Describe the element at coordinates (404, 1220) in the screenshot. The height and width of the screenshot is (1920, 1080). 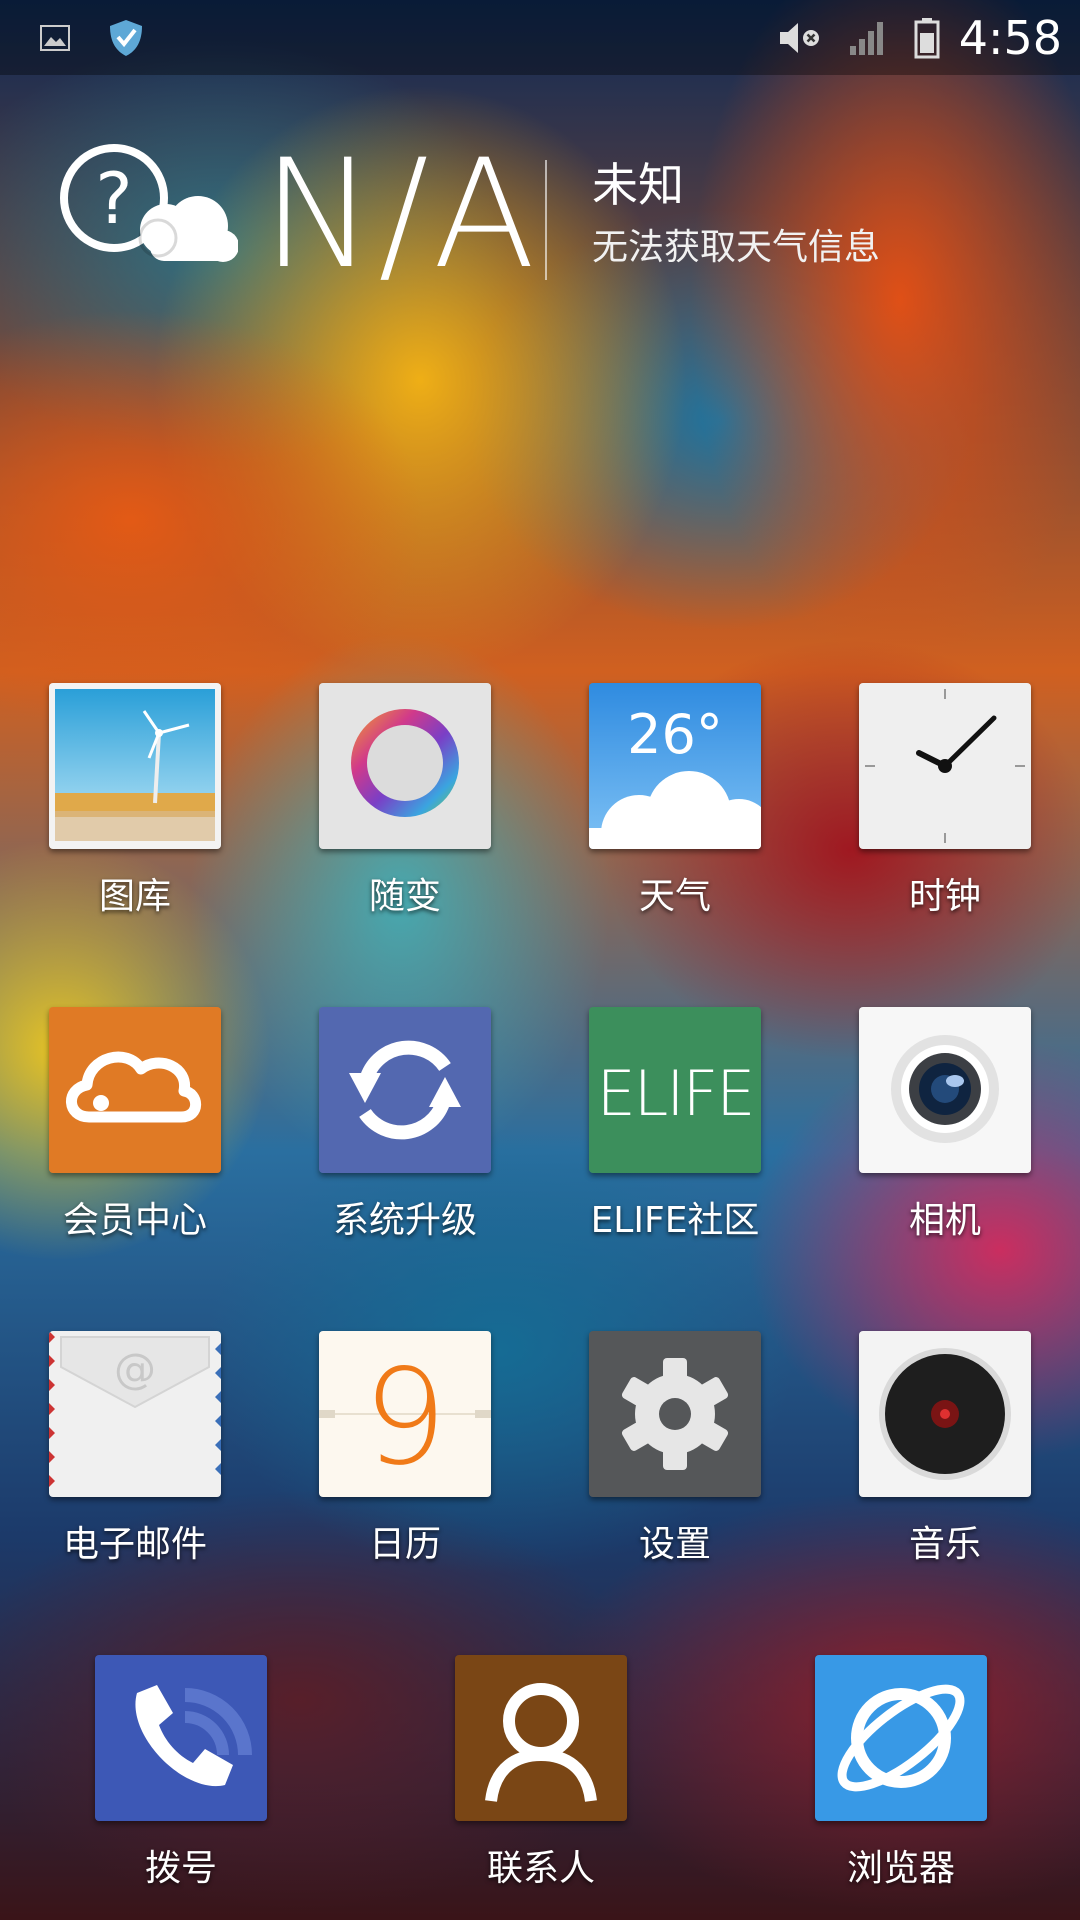
I see `app-label: 系统升级` at that location.